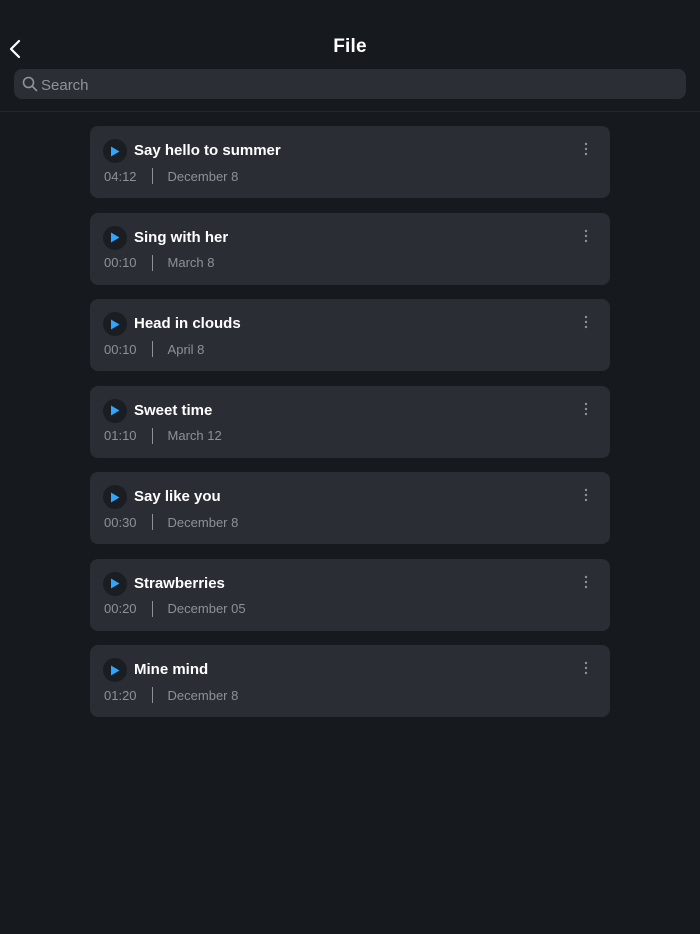 Image resolution: width=700 pixels, height=934 pixels. What do you see at coordinates (350, 594) in the screenshot?
I see `list-item: Strawberries 00:20 December 05` at bounding box center [350, 594].